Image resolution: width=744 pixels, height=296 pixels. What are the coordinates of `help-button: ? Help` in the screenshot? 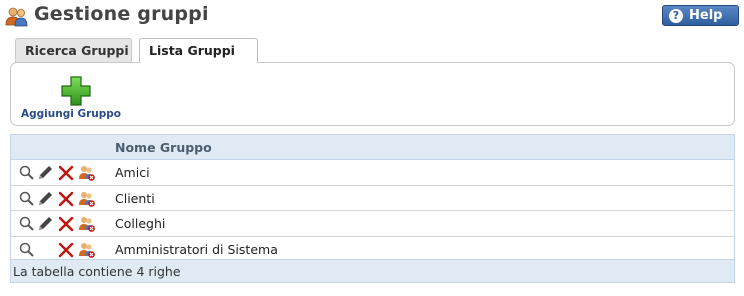 It's located at (700, 15).